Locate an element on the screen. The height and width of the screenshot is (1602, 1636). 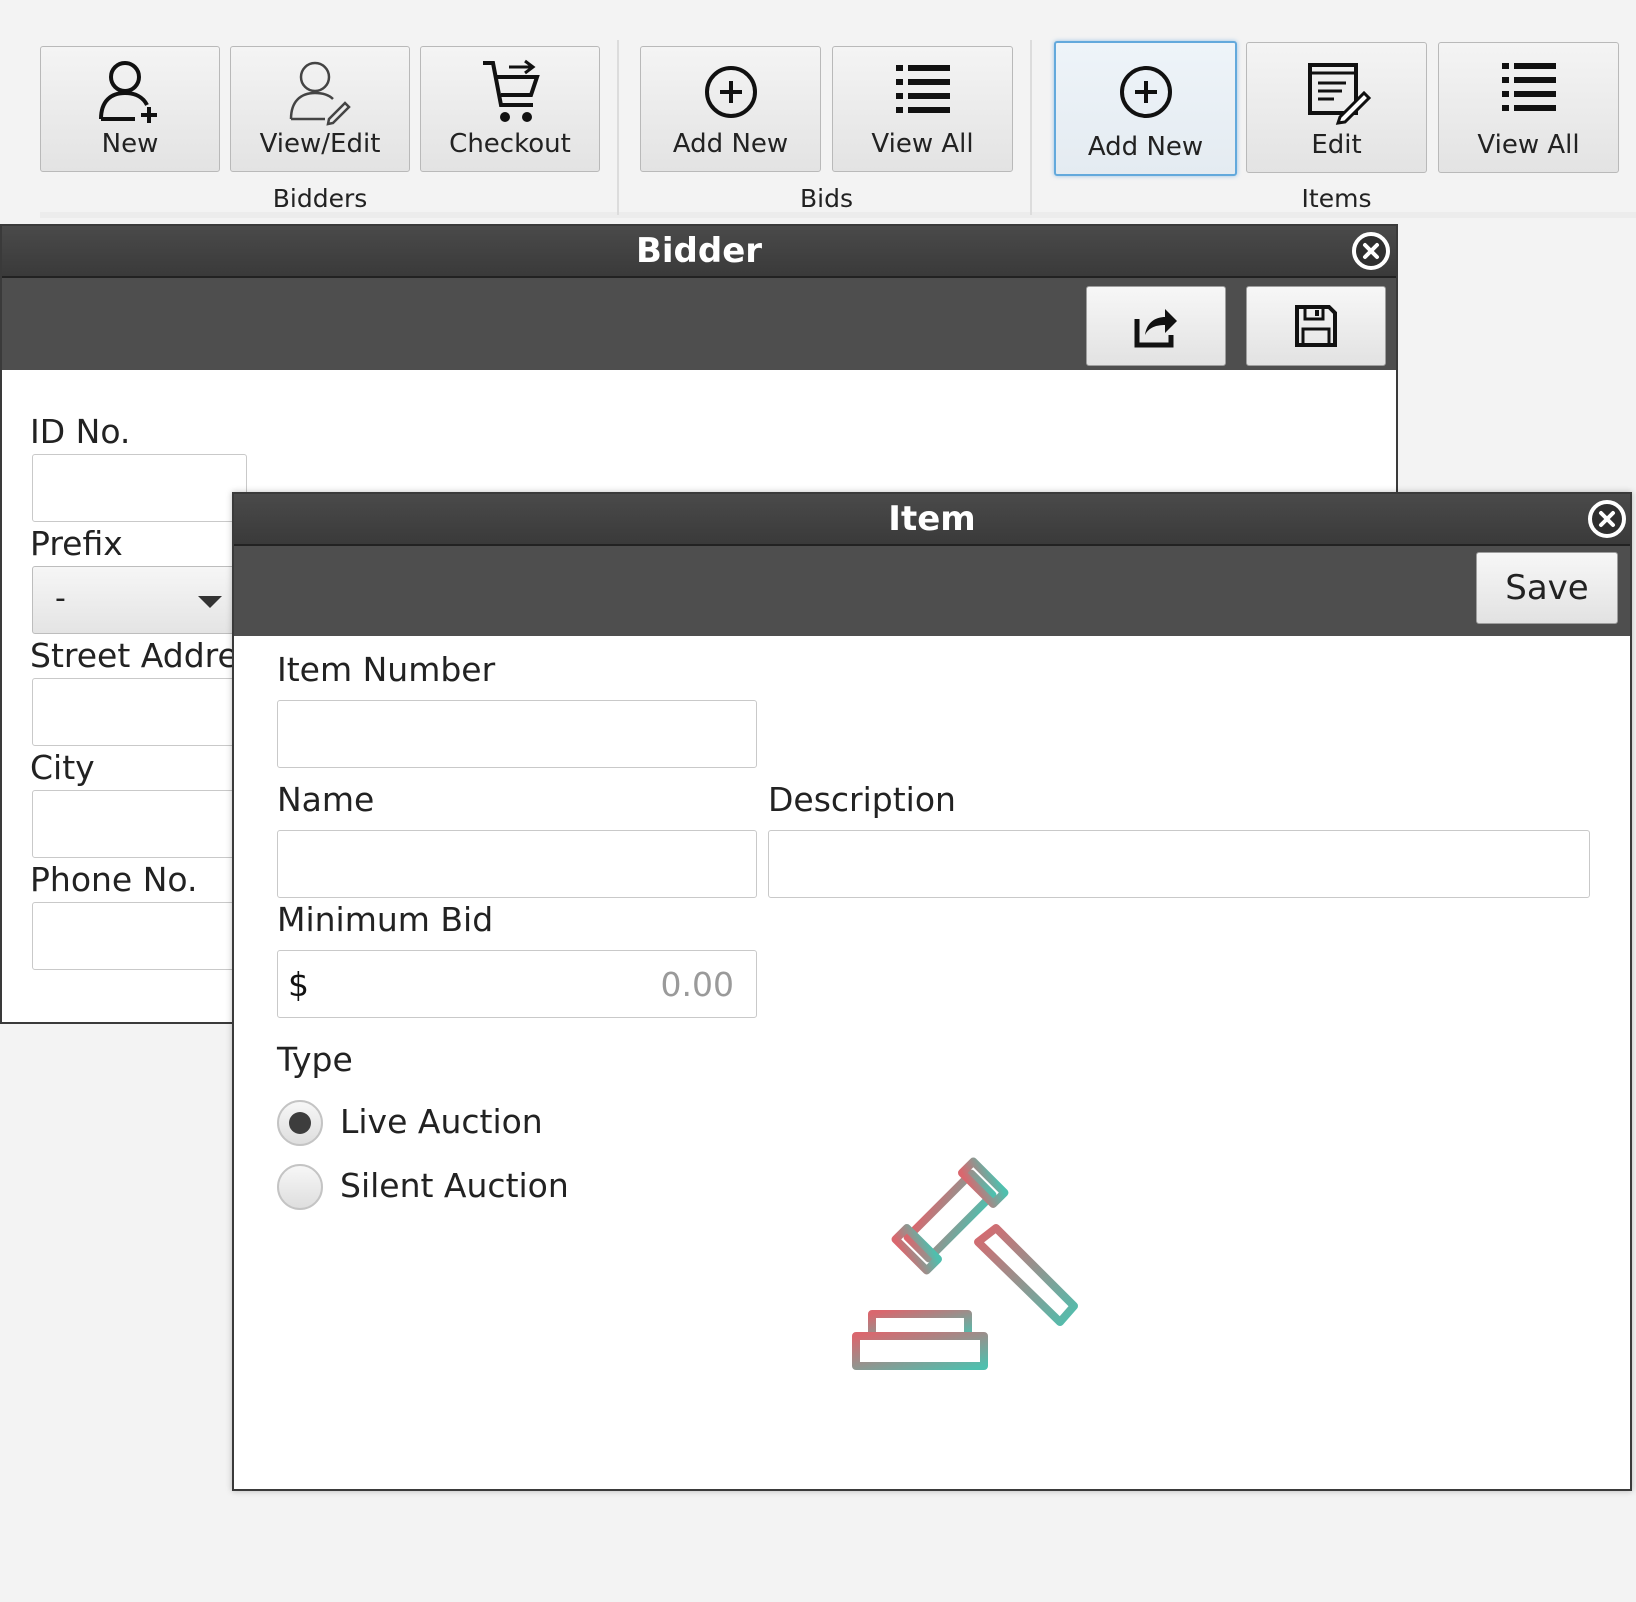
phone-no-input is located at coordinates (139, 936).